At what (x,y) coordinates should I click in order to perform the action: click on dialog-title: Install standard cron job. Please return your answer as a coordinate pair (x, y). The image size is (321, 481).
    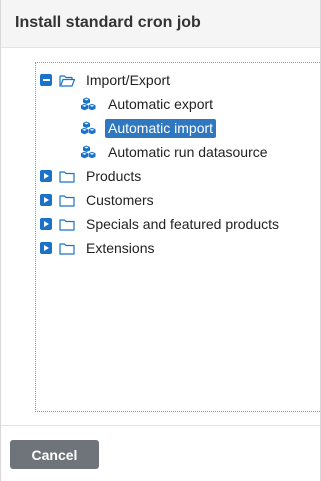
    Looking at the image, I should click on (108, 22).